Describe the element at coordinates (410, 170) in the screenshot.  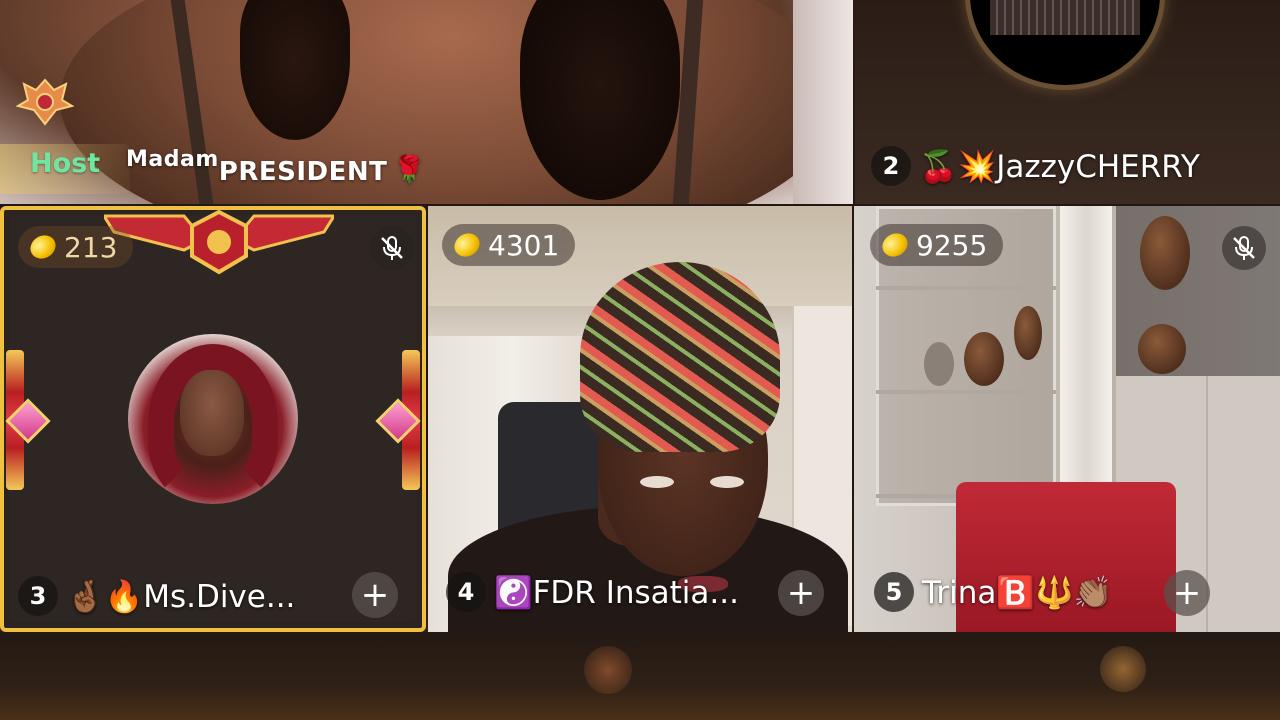
I see `host-name-emoji: 🌹` at that location.